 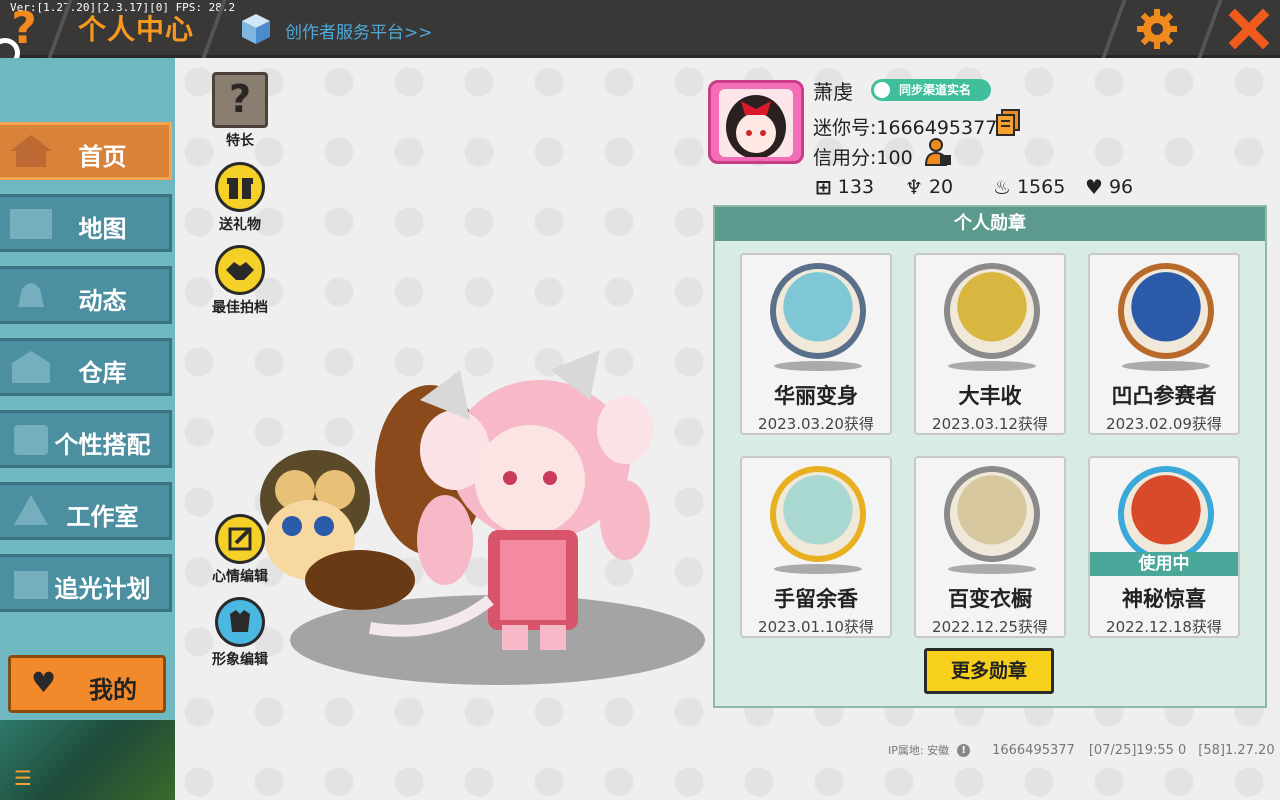 I want to click on sidebar-item-light-plan: 追光计划, so click(x=86, y=583).